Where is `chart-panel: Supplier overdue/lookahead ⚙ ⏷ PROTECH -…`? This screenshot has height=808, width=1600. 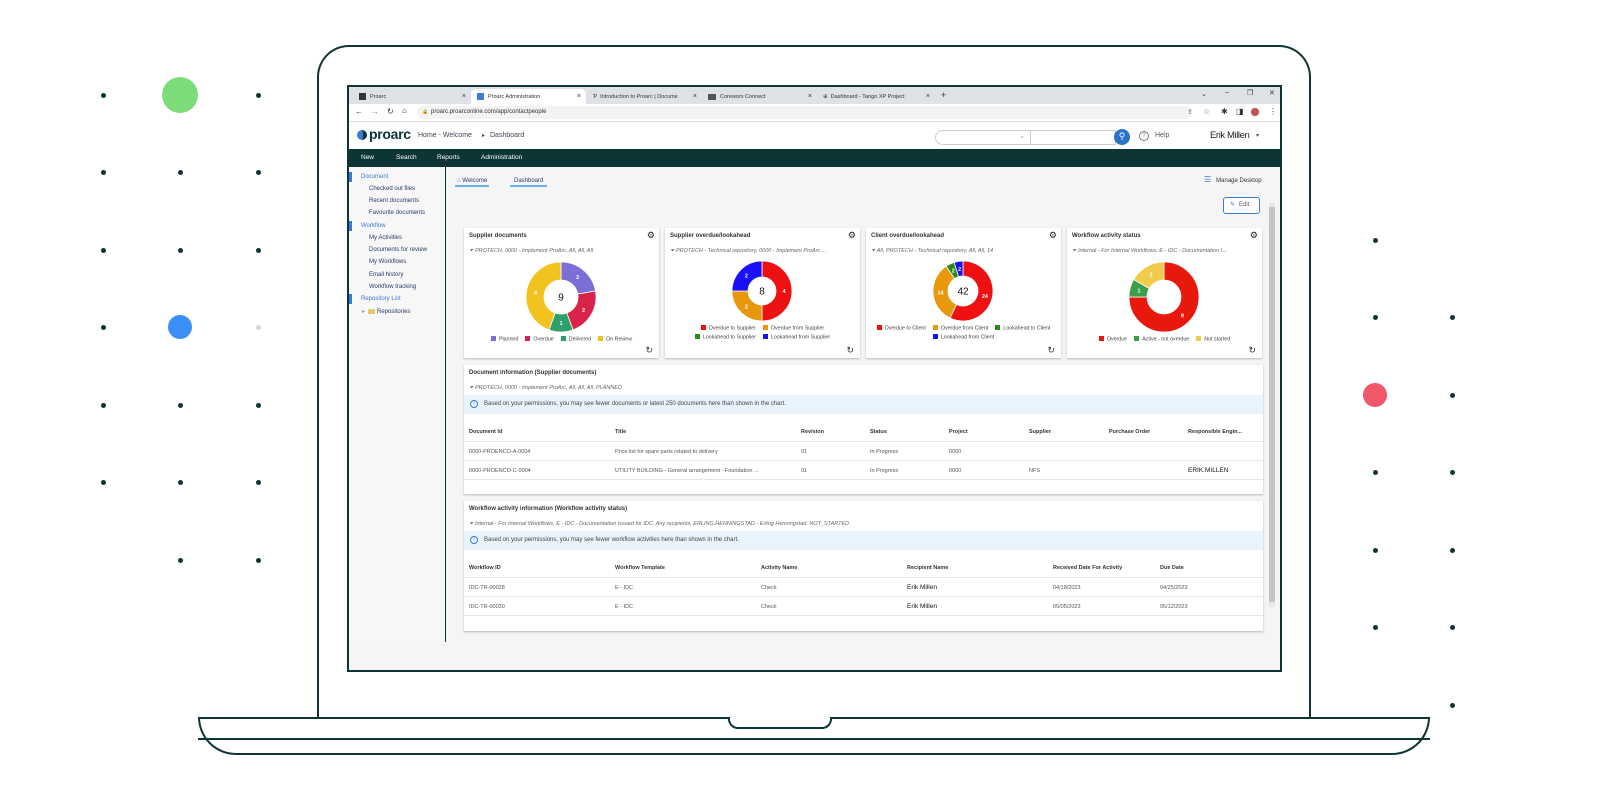 chart-panel: Supplier overdue/lookahead ⚙ ⏷ PROTECH -… is located at coordinates (762, 293).